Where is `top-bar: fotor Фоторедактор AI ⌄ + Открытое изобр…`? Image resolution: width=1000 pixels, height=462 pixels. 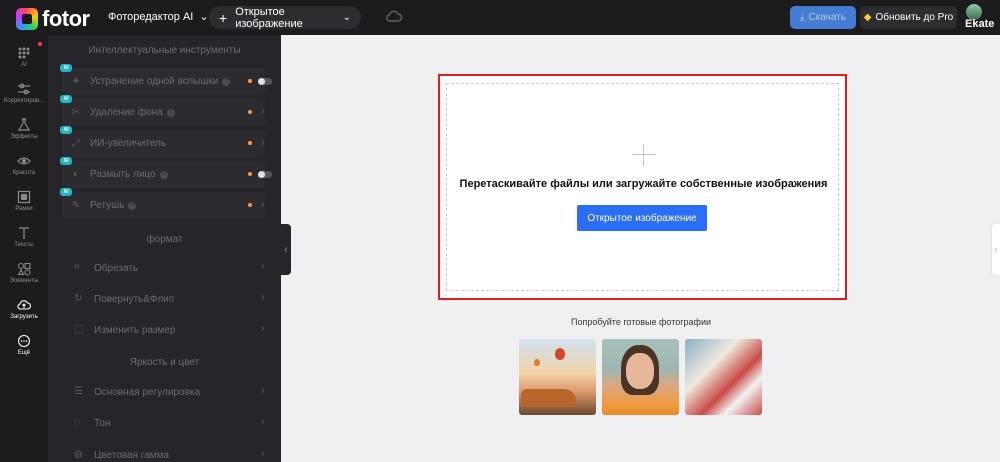 top-bar: fotor Фоторедактор AI ⌄ + Открытое изобр… is located at coordinates (500, 17).